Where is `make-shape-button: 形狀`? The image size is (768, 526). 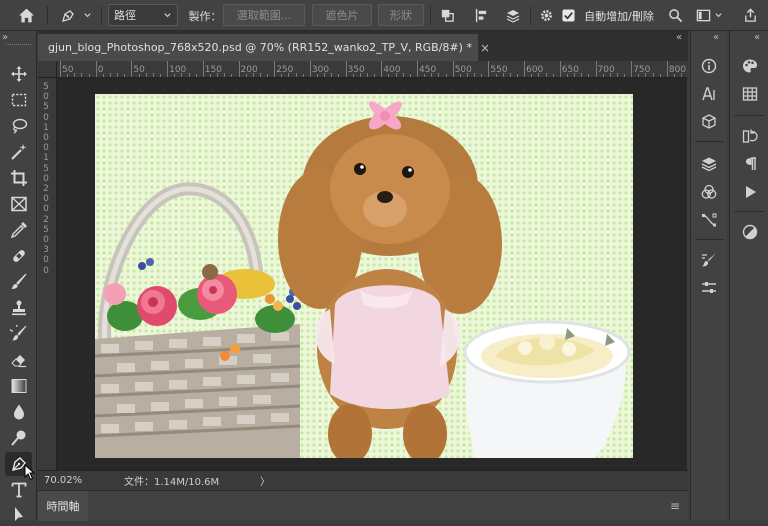 make-shape-button: 形狀 is located at coordinates (401, 15).